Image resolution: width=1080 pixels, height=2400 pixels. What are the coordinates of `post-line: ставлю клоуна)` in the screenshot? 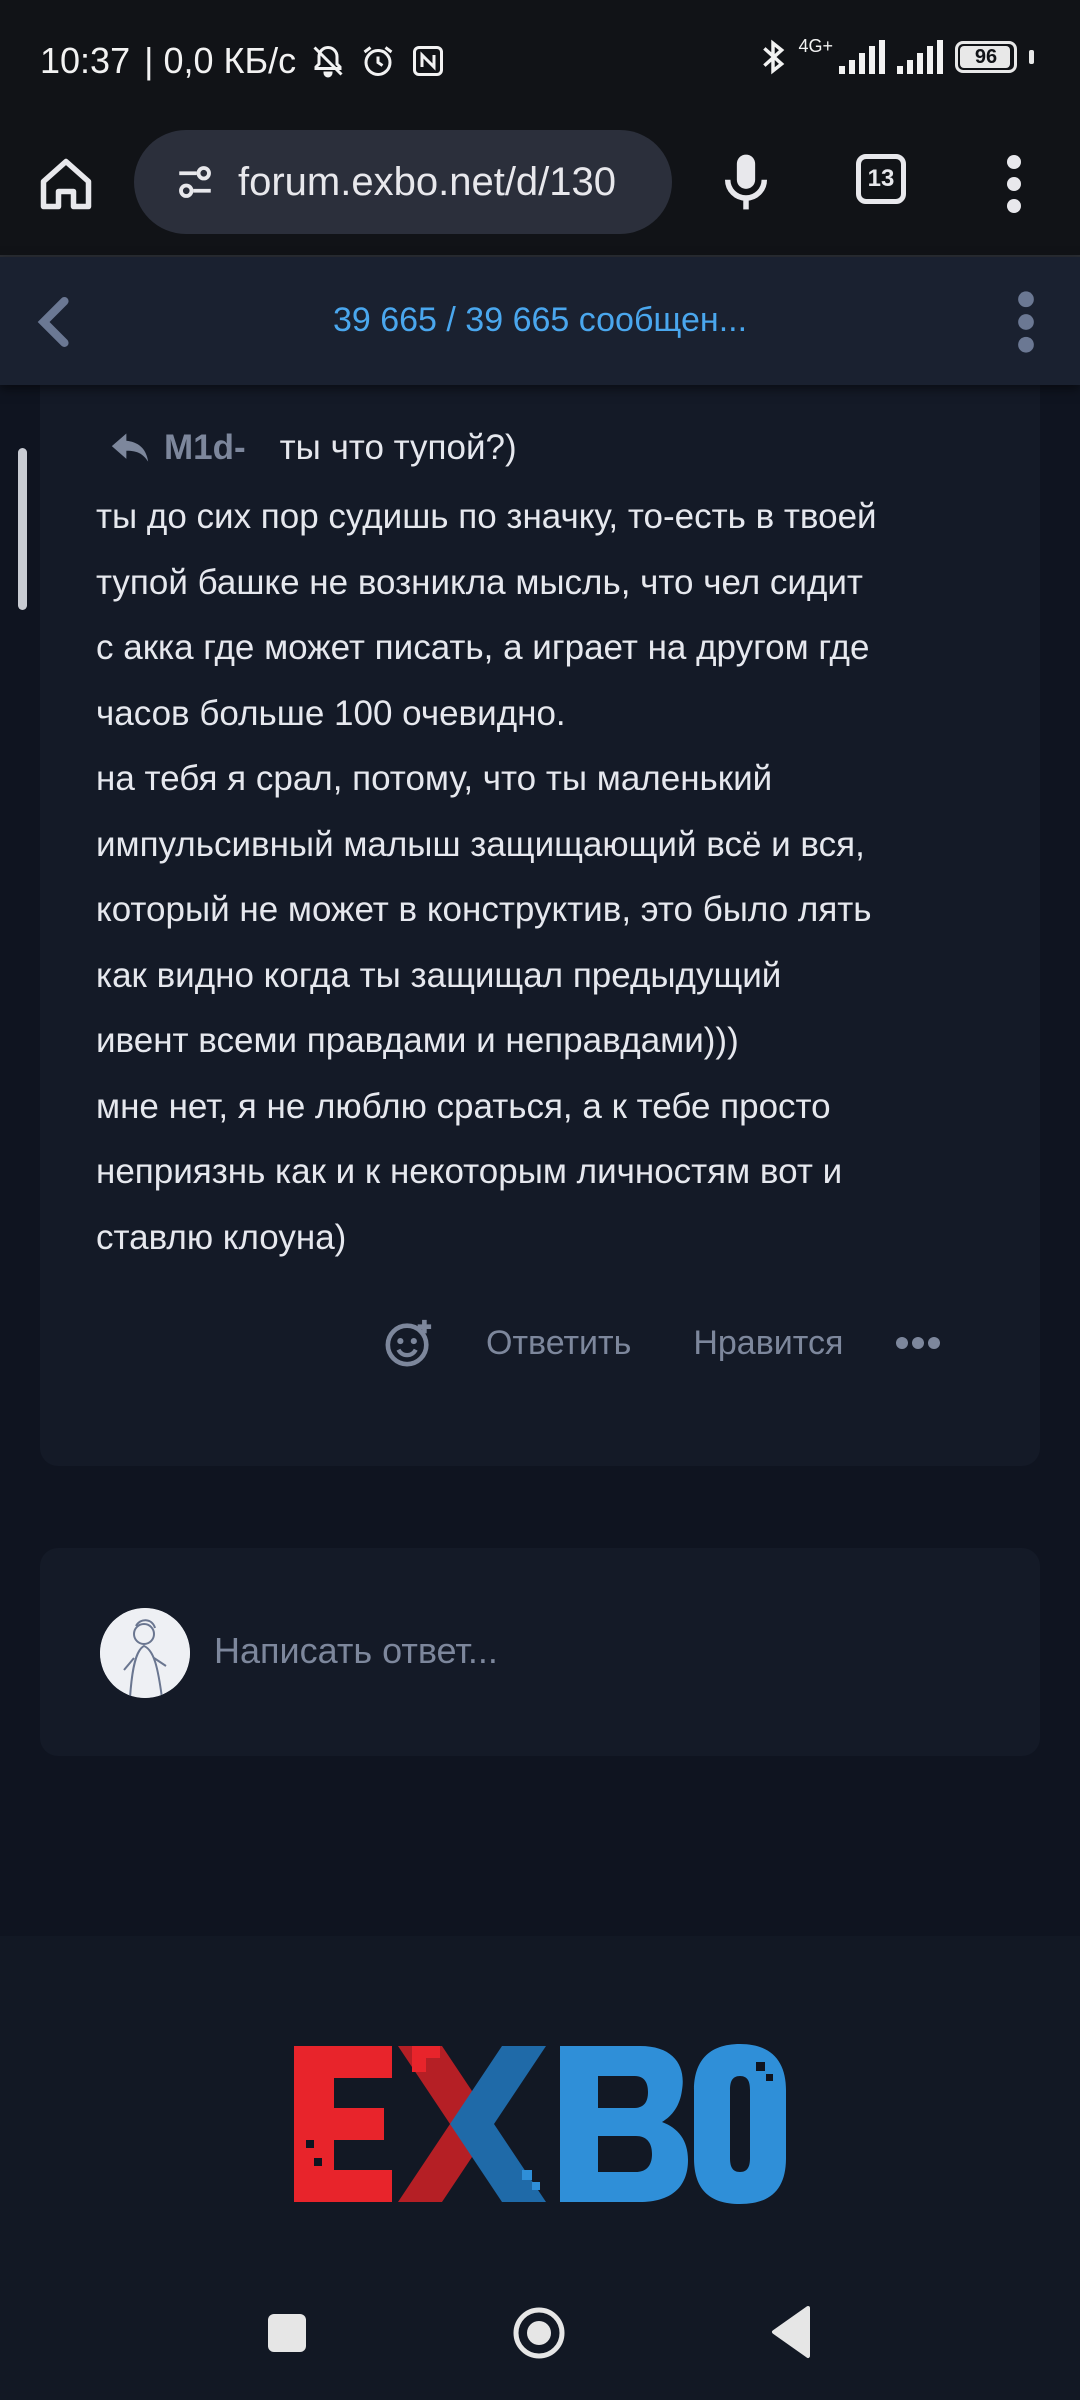 It's located at (221, 1237).